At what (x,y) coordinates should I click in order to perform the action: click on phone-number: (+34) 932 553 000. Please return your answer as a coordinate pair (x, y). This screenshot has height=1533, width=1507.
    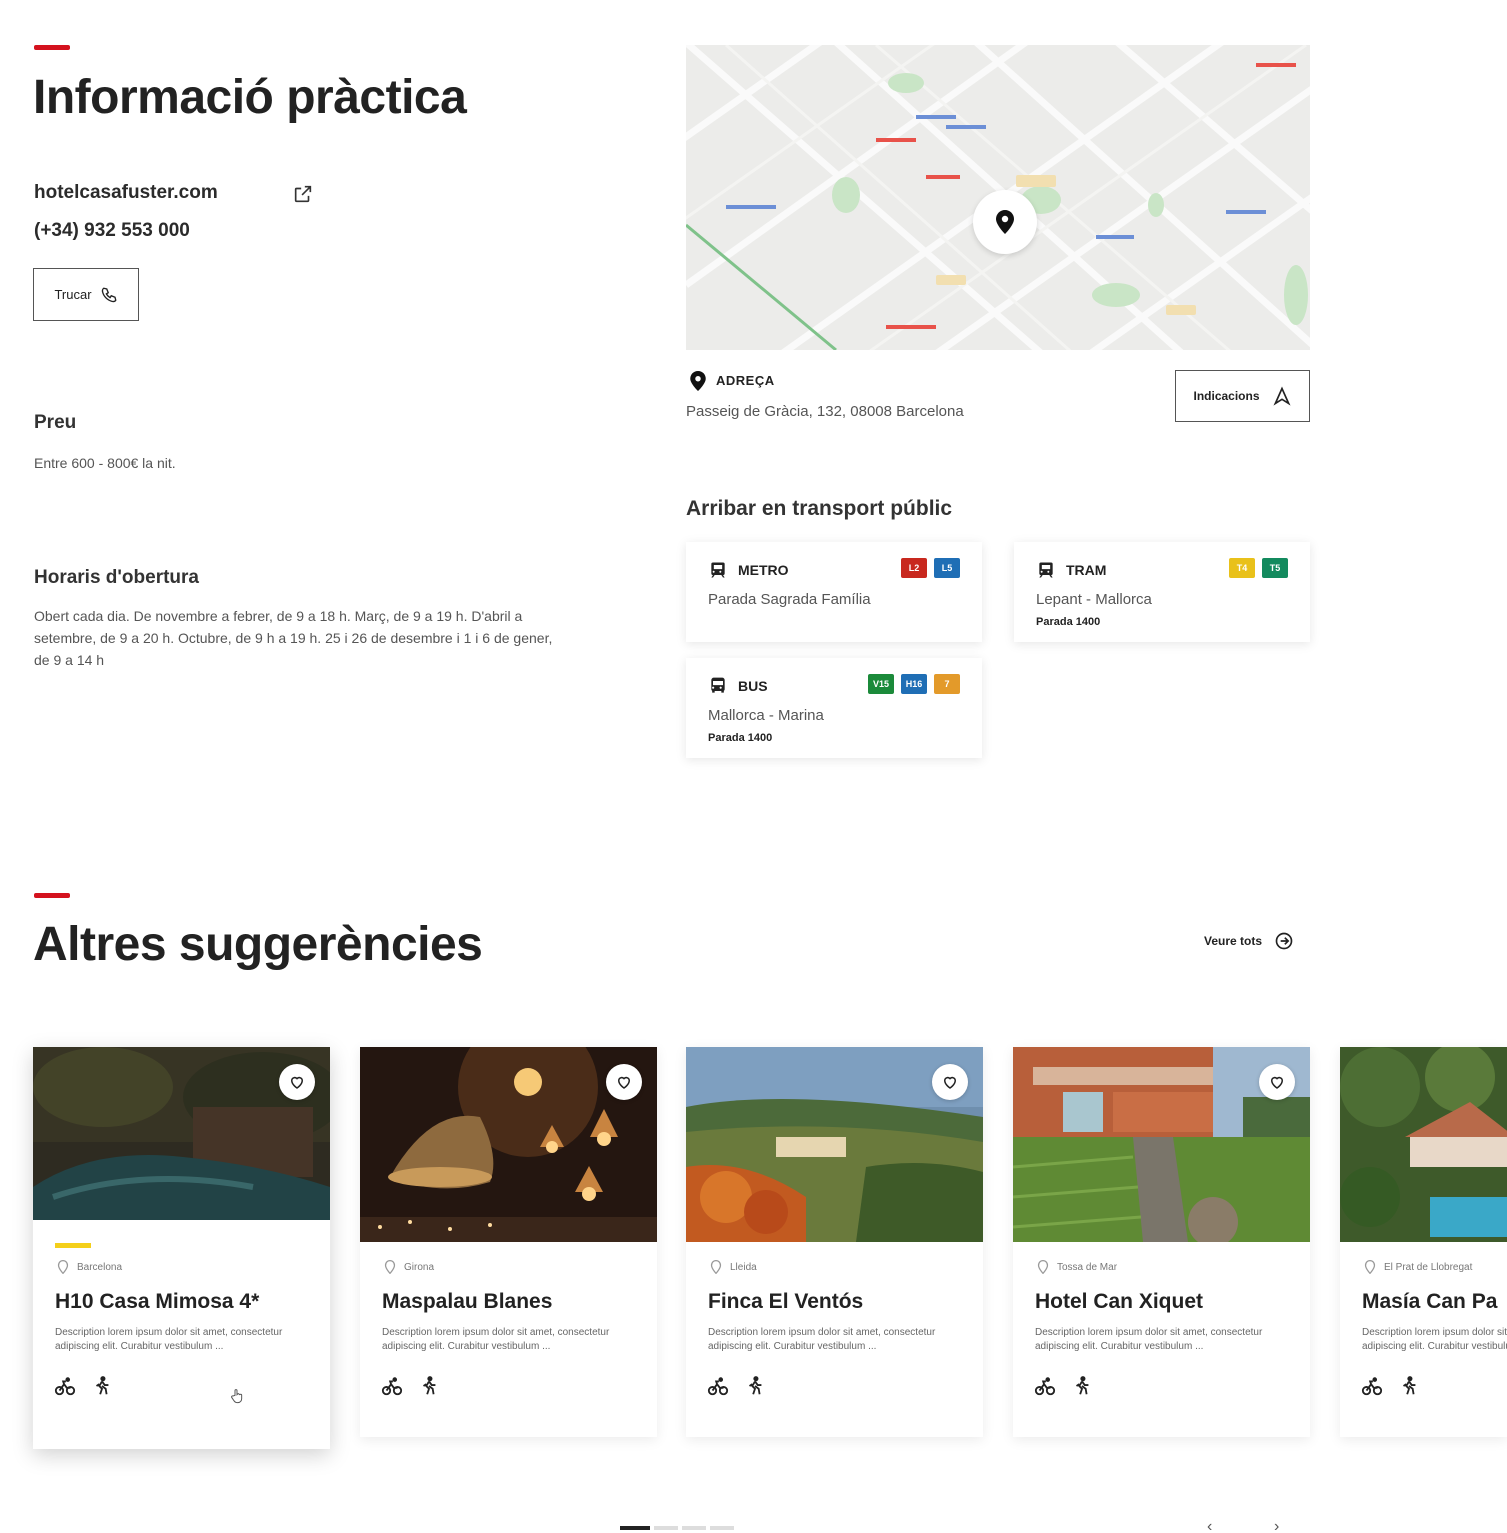
    Looking at the image, I should click on (112, 230).